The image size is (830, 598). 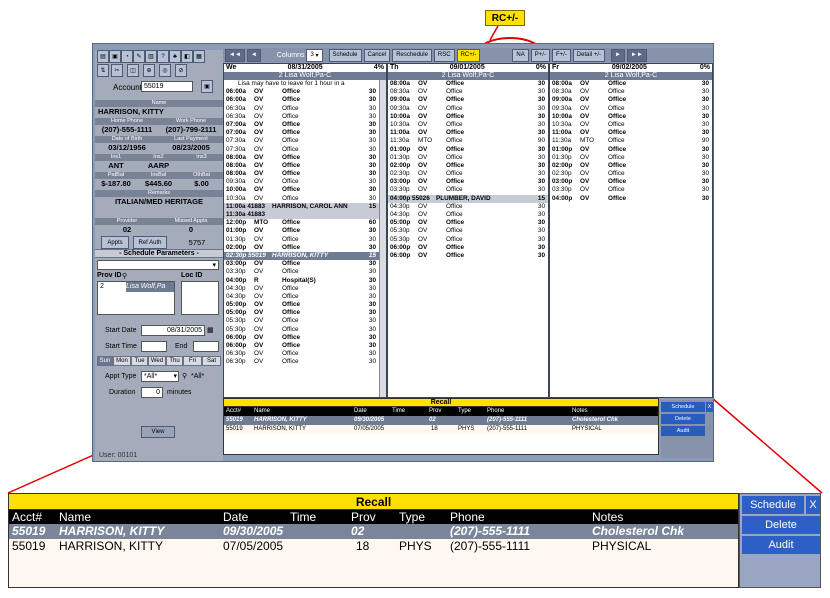 I want to click on tool-icon-5: ▥, so click(x=151, y=56).